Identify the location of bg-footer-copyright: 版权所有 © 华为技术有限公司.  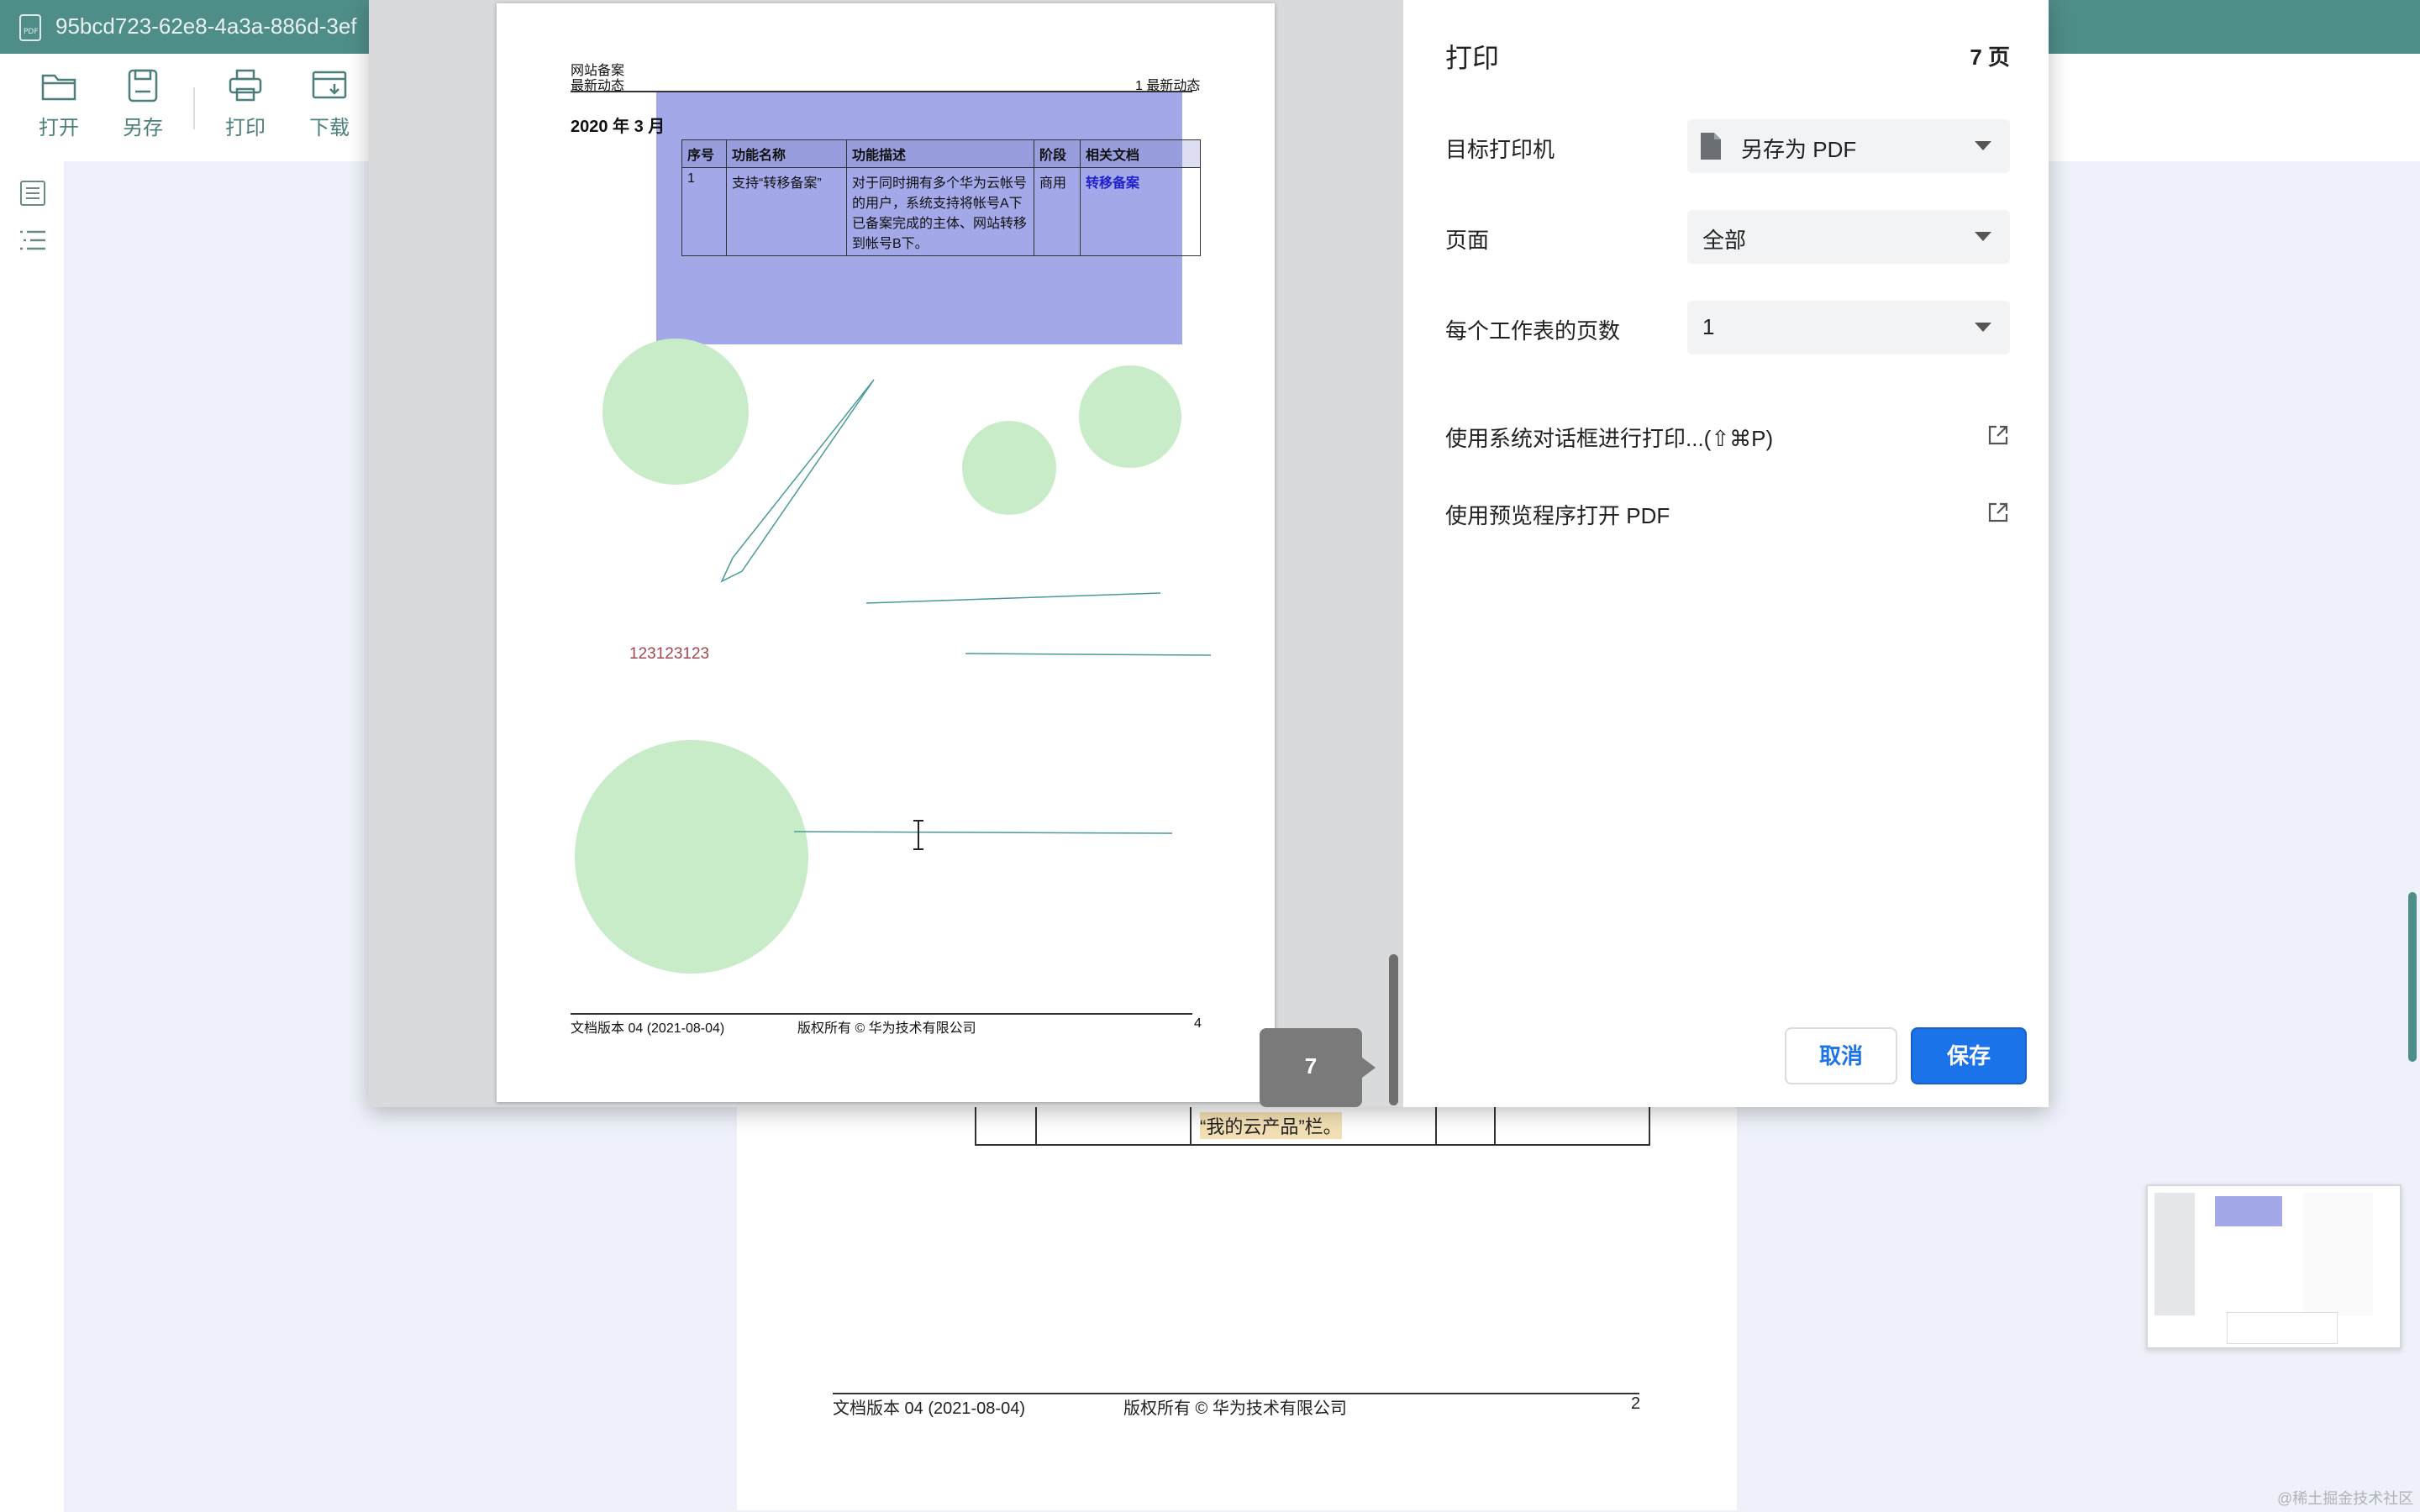
(1235, 1408).